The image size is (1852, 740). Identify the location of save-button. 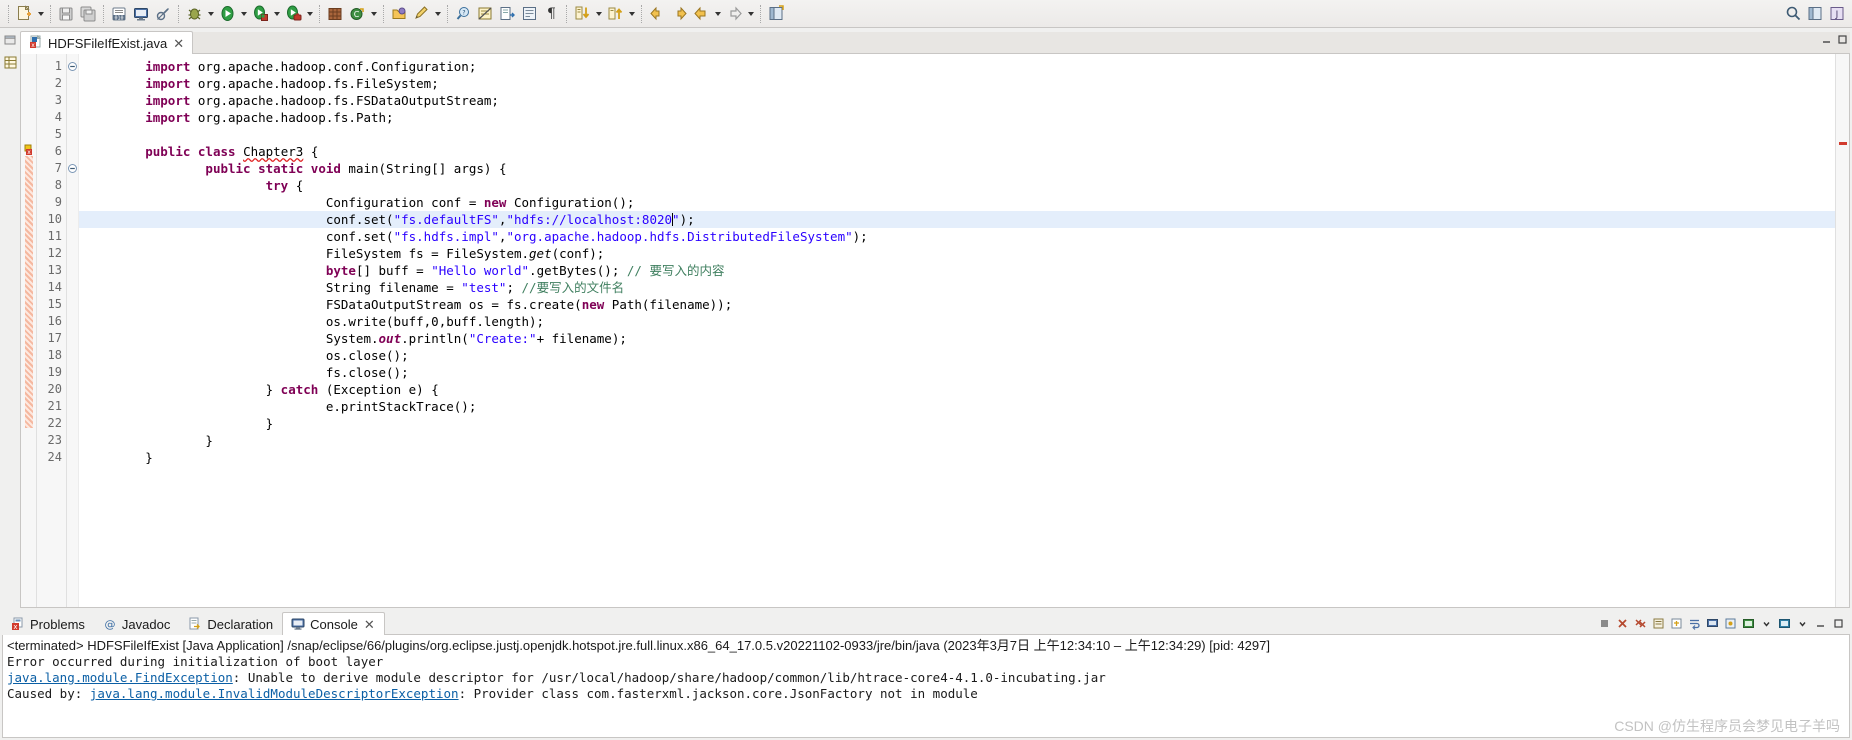
(66, 14).